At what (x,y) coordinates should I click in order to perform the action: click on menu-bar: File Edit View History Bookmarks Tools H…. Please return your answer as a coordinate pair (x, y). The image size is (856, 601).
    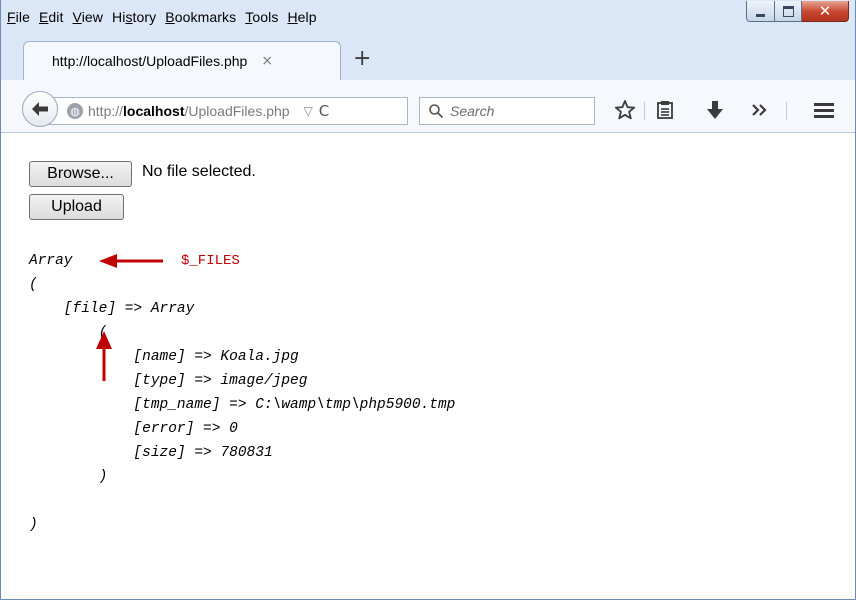
    Looking at the image, I should click on (354, 16).